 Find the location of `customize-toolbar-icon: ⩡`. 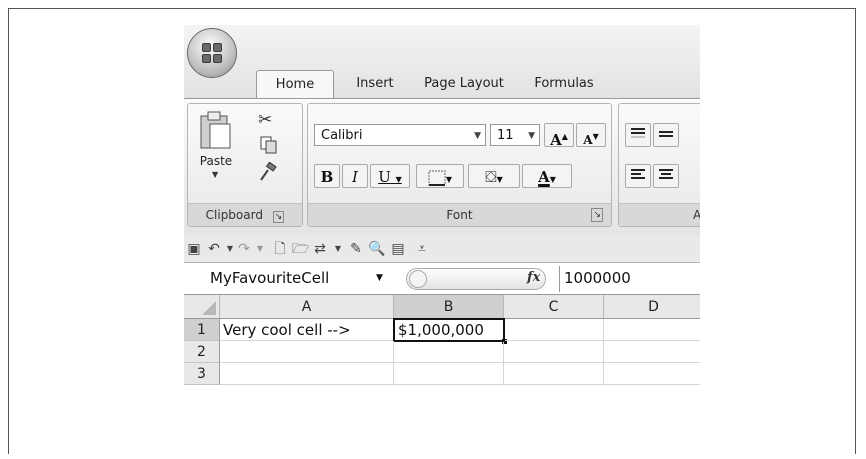

customize-toolbar-icon: ⩡ is located at coordinates (422, 249).